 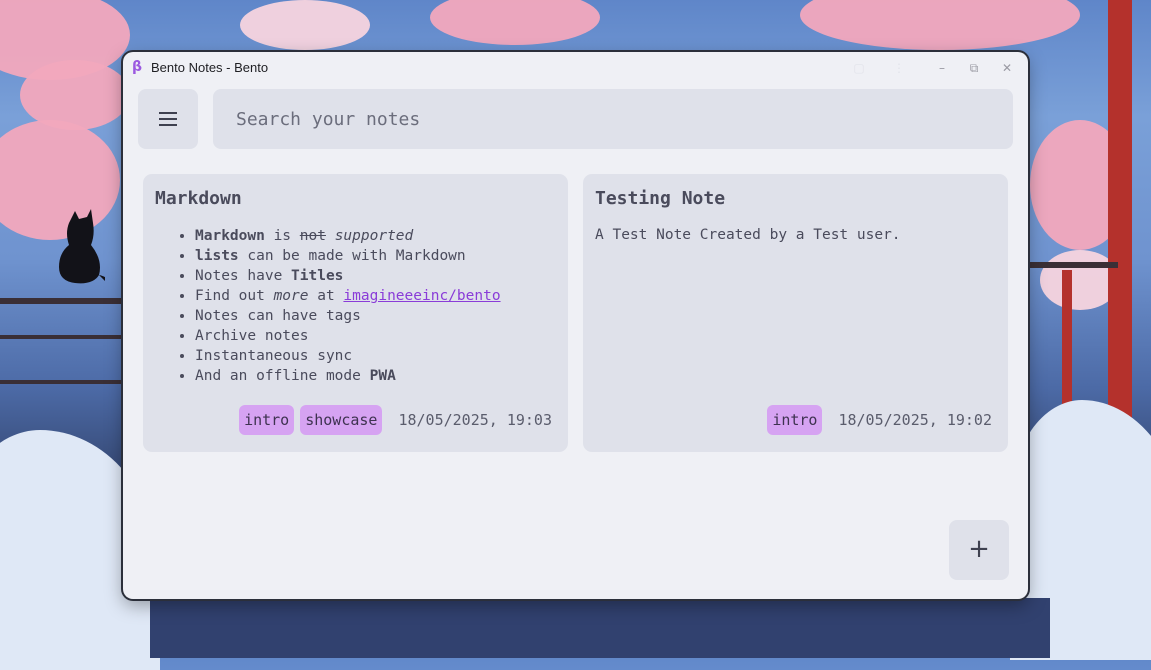 What do you see at coordinates (974, 68) in the screenshot?
I see `maximize-icon: ⧉` at bounding box center [974, 68].